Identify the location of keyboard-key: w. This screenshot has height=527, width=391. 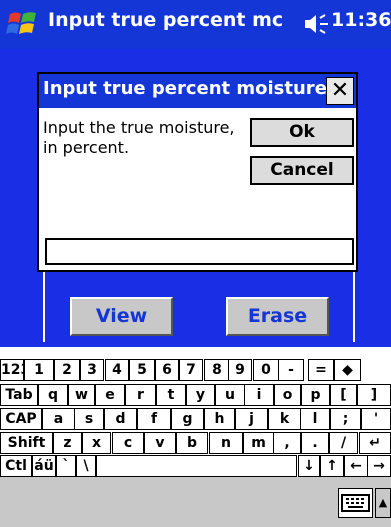
(81, 395).